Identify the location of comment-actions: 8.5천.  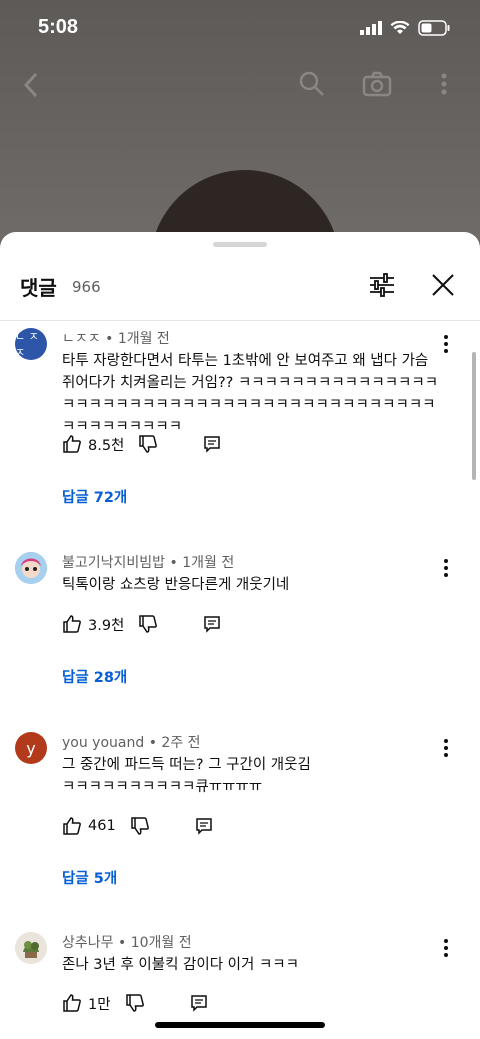
(142, 444).